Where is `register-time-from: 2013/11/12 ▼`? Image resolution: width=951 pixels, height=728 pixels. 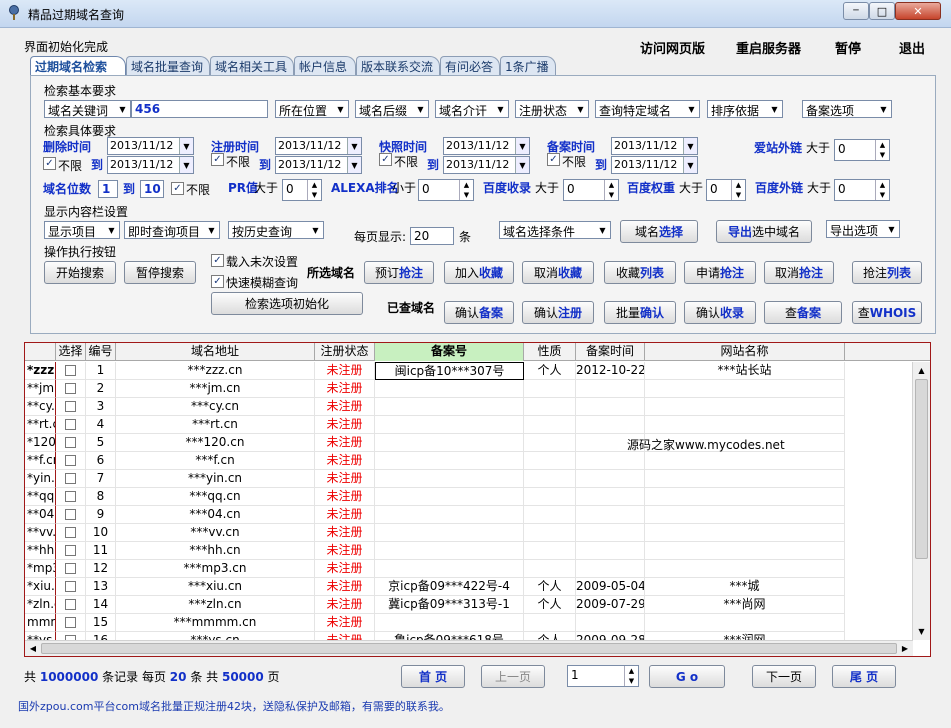 register-time-from: 2013/11/12 ▼ is located at coordinates (318, 146).